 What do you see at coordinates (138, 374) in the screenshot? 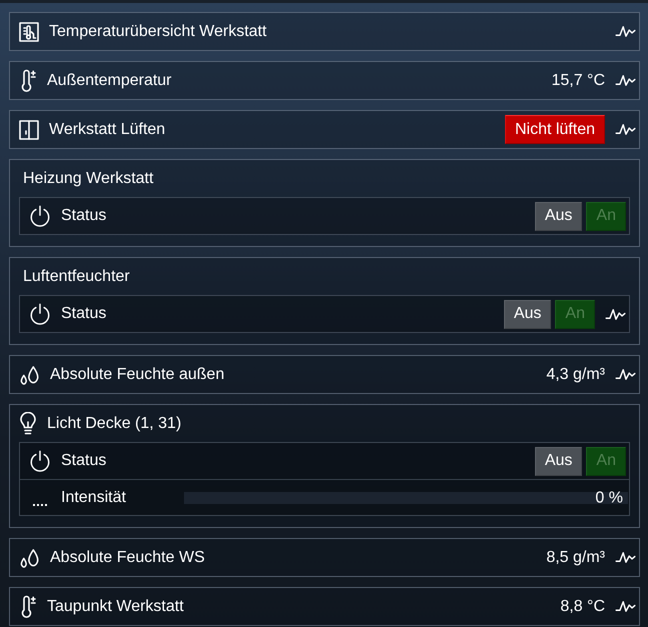
I see `item-label: Absolute Feuchte außen` at bounding box center [138, 374].